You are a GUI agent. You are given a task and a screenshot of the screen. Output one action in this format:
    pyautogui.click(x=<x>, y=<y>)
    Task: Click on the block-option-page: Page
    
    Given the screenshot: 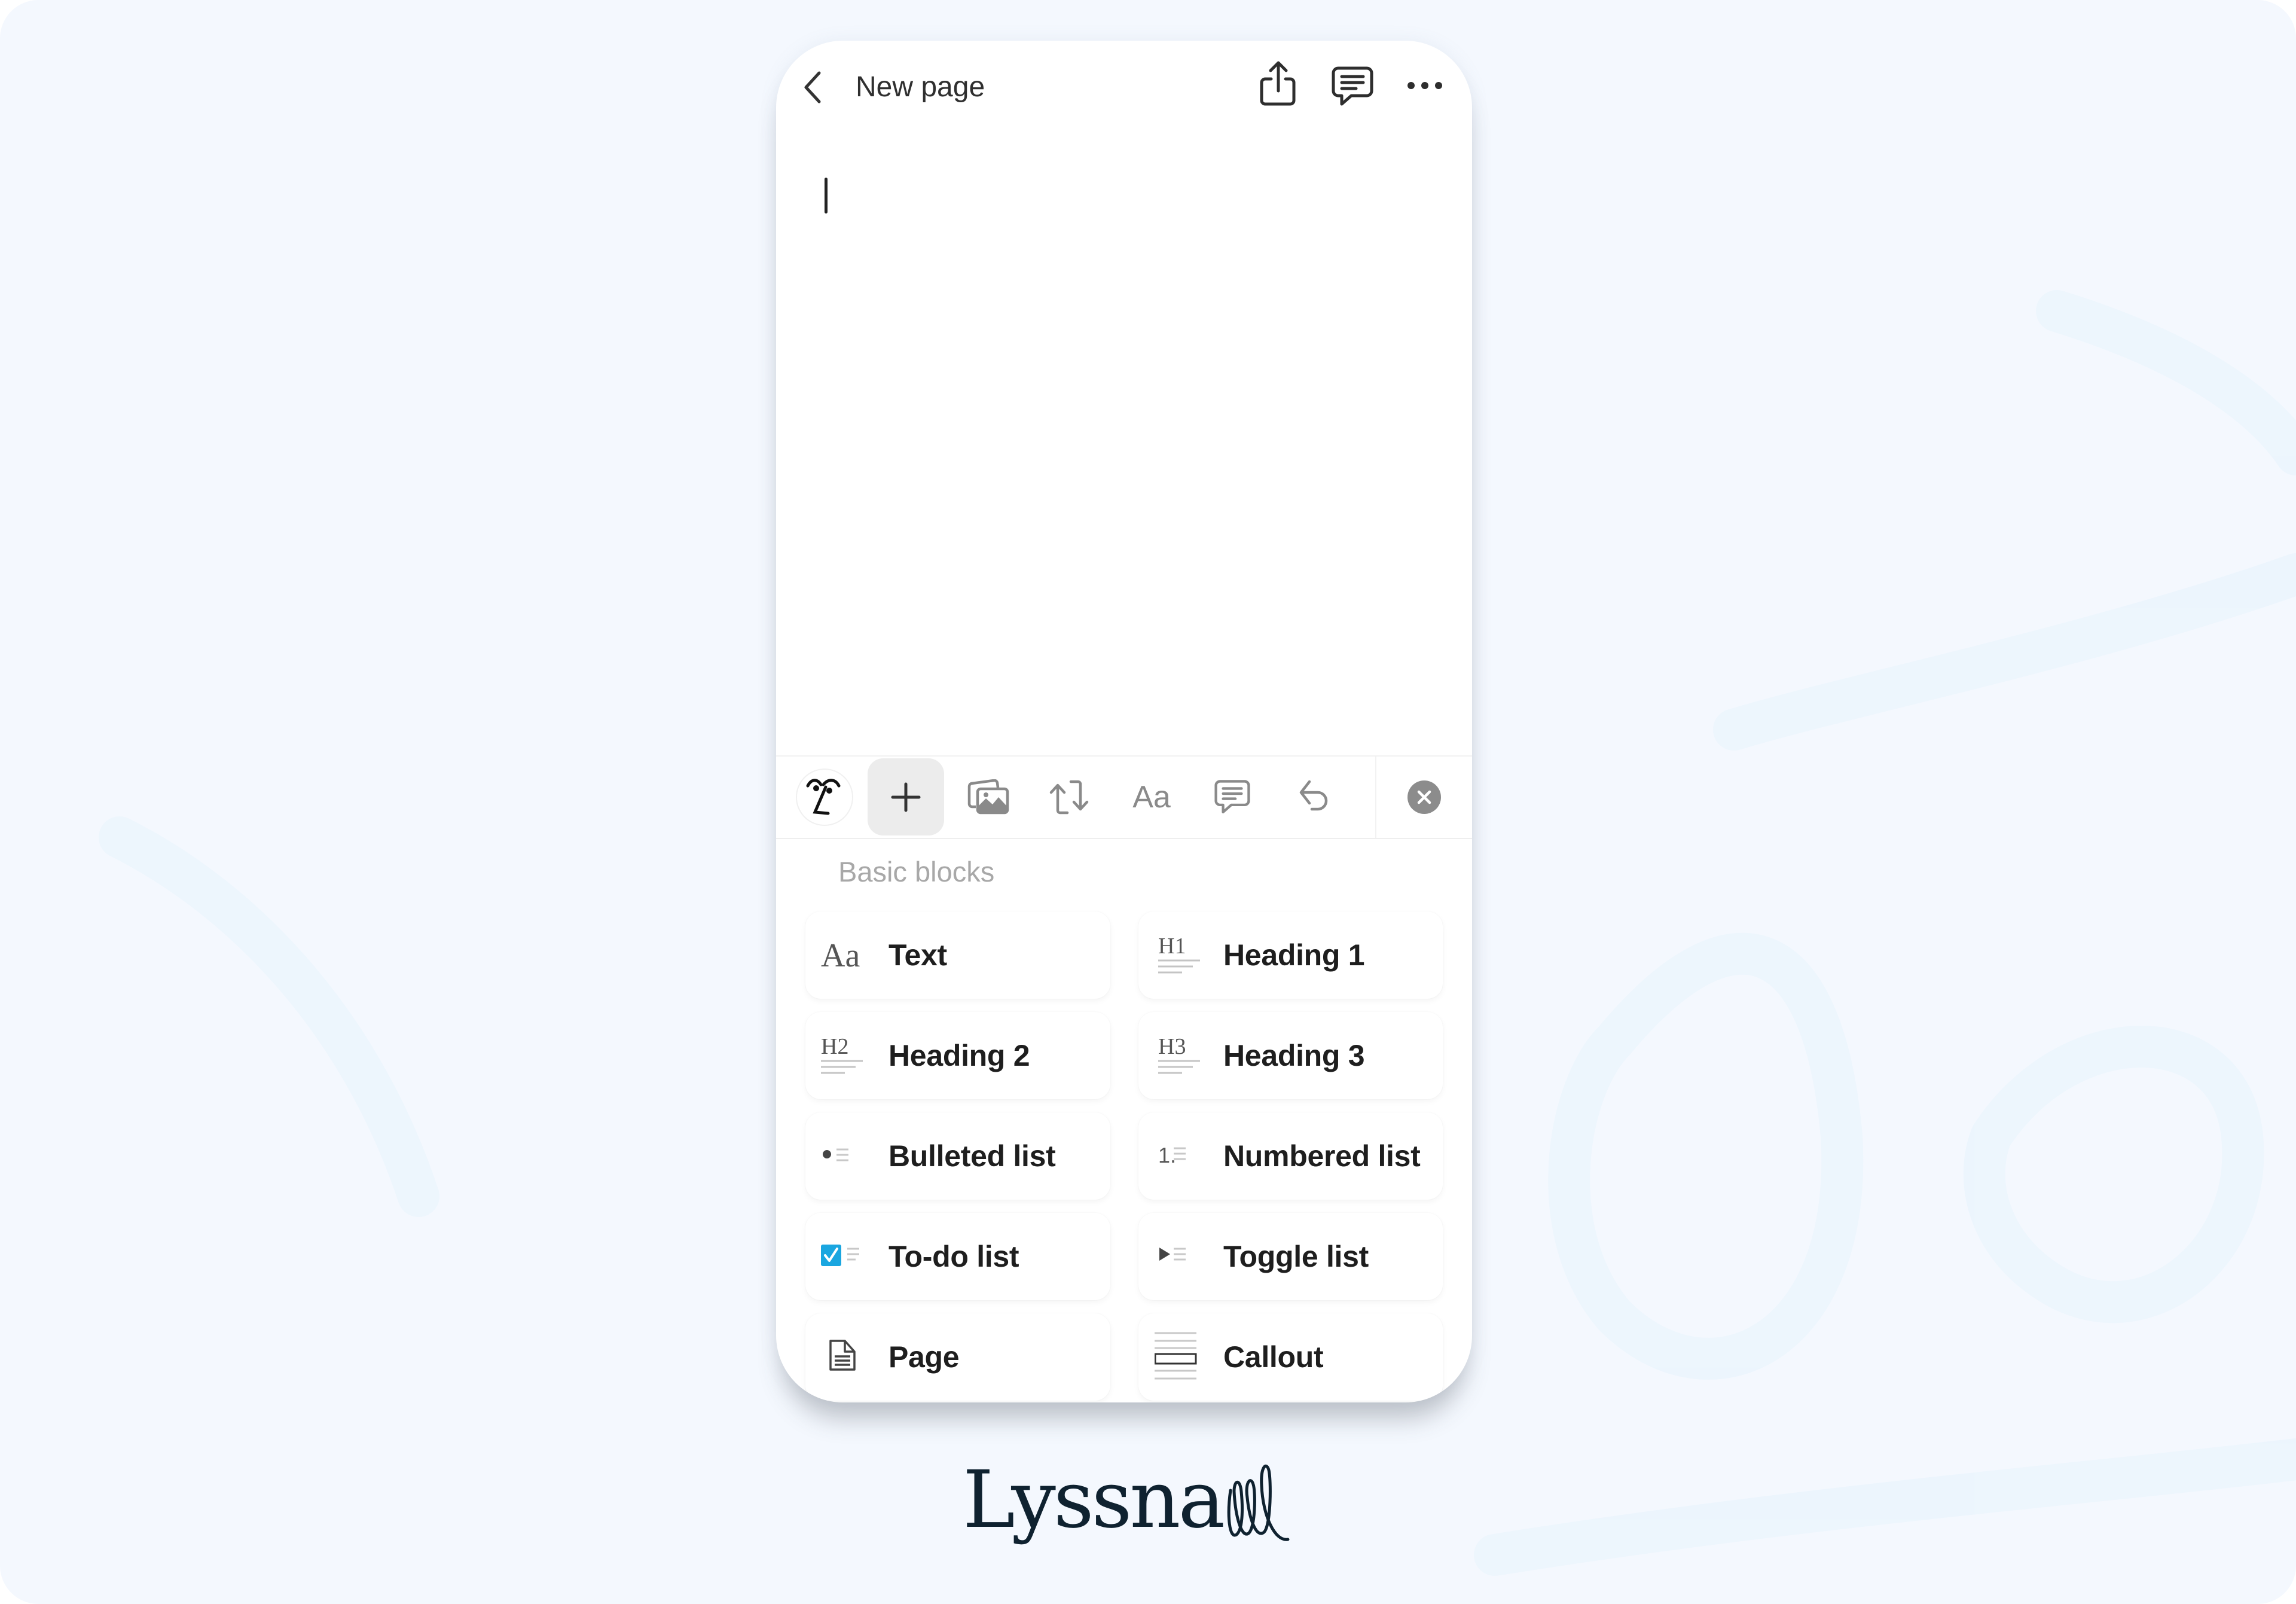 What is the action you would take?
    pyautogui.click(x=957, y=1357)
    